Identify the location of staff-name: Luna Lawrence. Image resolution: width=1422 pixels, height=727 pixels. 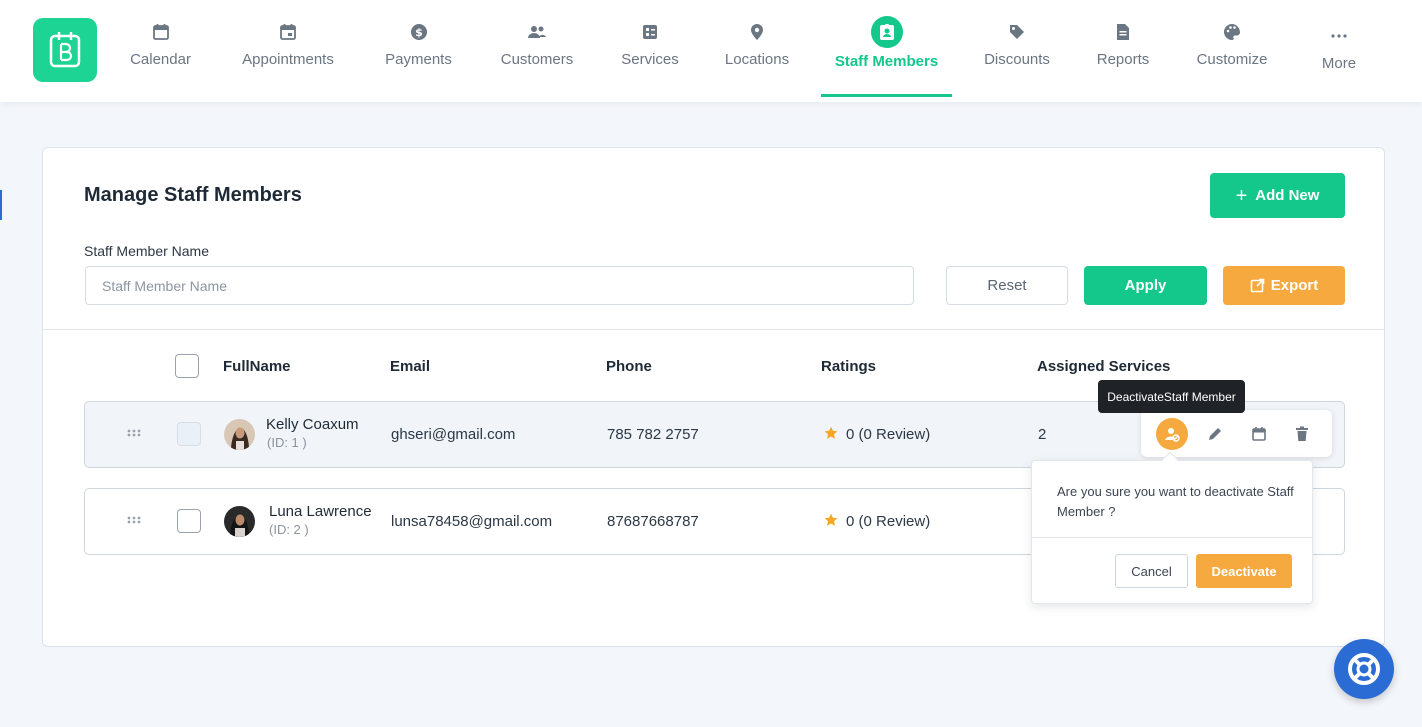
(320, 511).